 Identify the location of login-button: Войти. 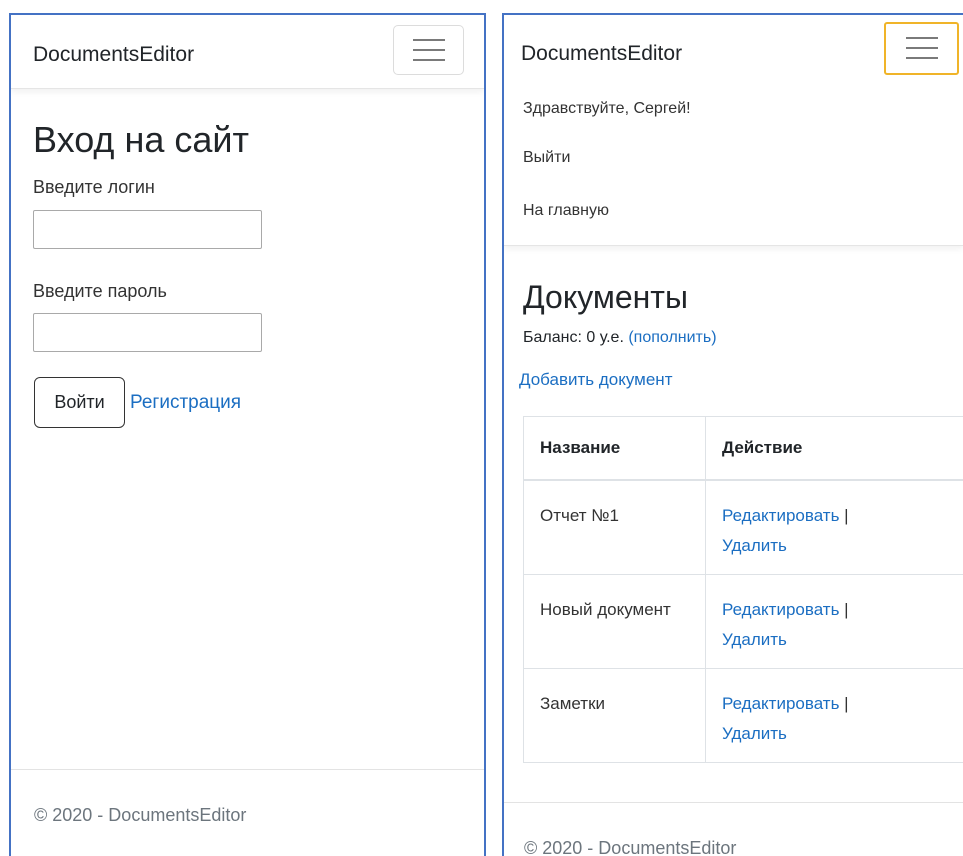
(79, 402).